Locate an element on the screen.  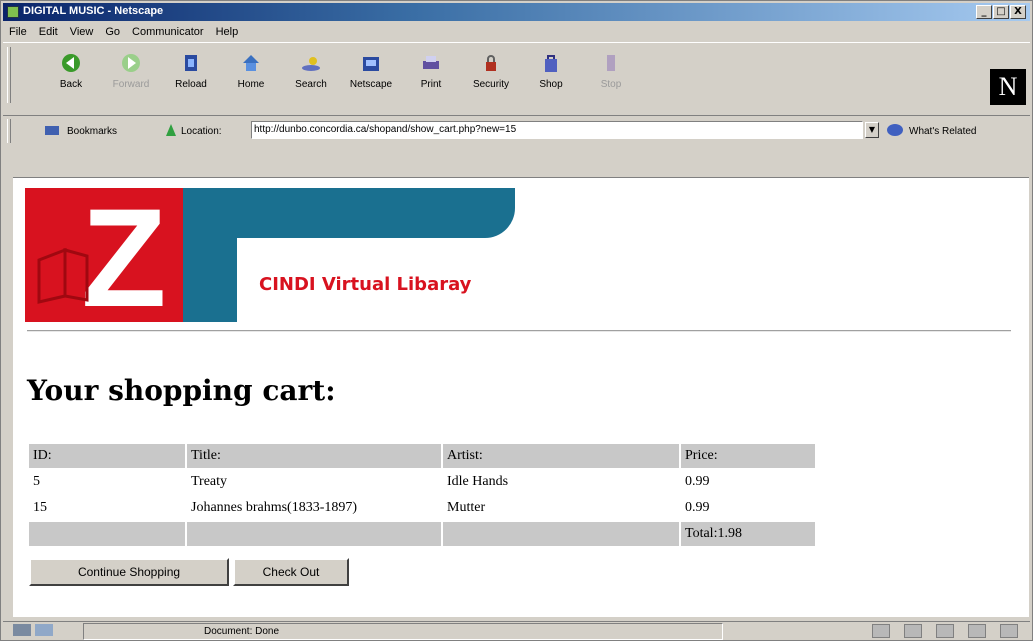
back-arrow-icon is located at coordinates (71, 63).